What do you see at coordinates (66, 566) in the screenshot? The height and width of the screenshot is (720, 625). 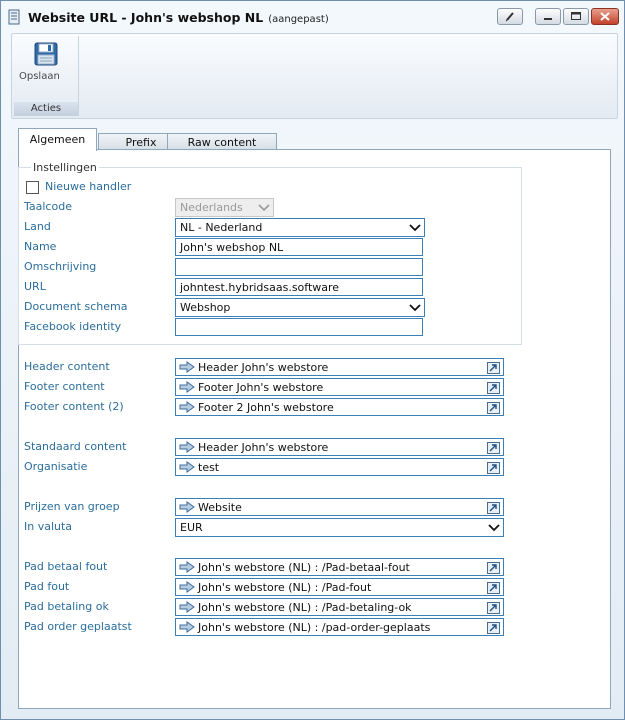 I see `pay-error-path-label: Pad betaal fout` at bounding box center [66, 566].